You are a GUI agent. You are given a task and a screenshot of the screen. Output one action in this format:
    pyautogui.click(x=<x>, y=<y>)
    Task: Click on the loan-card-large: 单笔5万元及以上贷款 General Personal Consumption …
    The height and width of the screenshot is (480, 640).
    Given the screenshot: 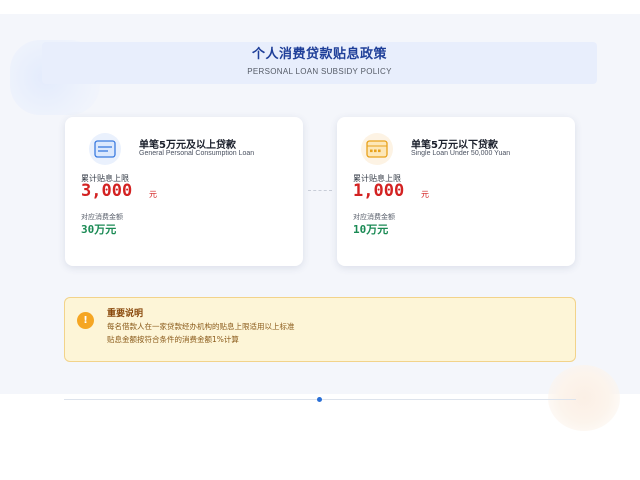 What is the action you would take?
    pyautogui.click(x=184, y=191)
    